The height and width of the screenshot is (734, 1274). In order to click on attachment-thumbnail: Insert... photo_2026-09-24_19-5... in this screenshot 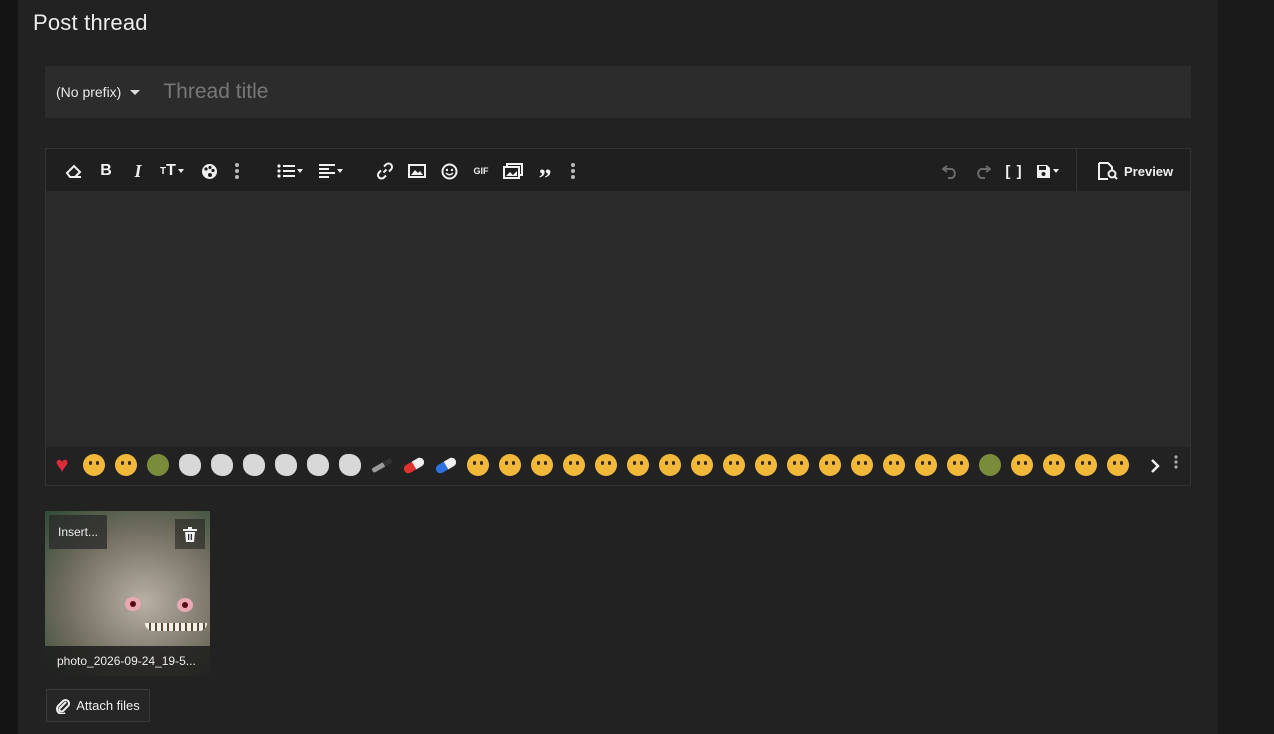, I will do `click(127, 593)`.